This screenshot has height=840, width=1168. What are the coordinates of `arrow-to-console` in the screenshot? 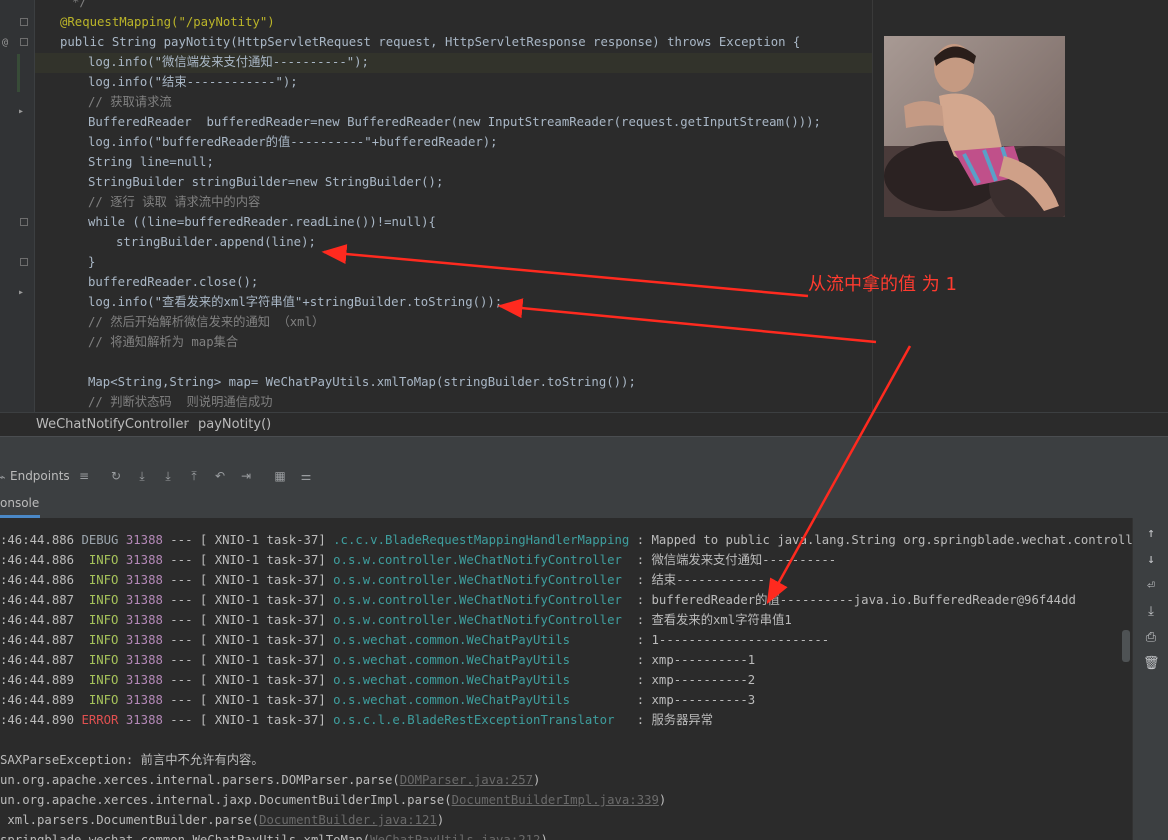 It's located at (839, 475).